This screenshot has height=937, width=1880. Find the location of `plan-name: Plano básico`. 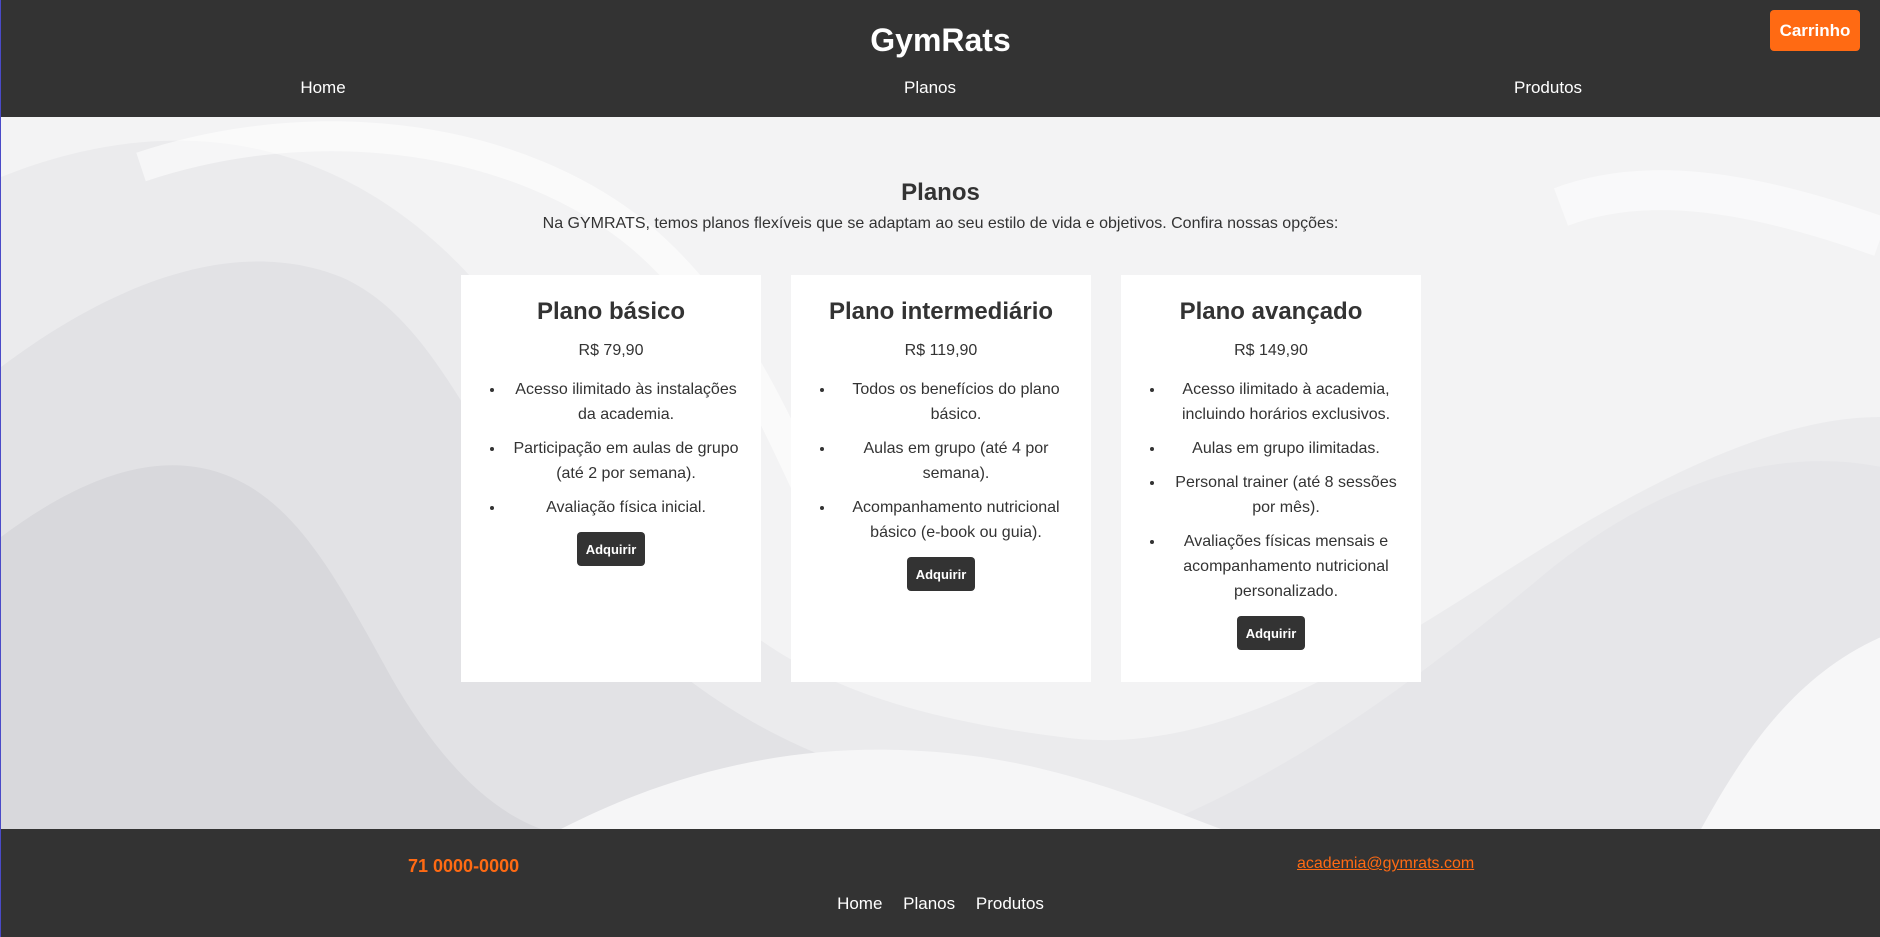

plan-name: Plano básico is located at coordinates (611, 311).